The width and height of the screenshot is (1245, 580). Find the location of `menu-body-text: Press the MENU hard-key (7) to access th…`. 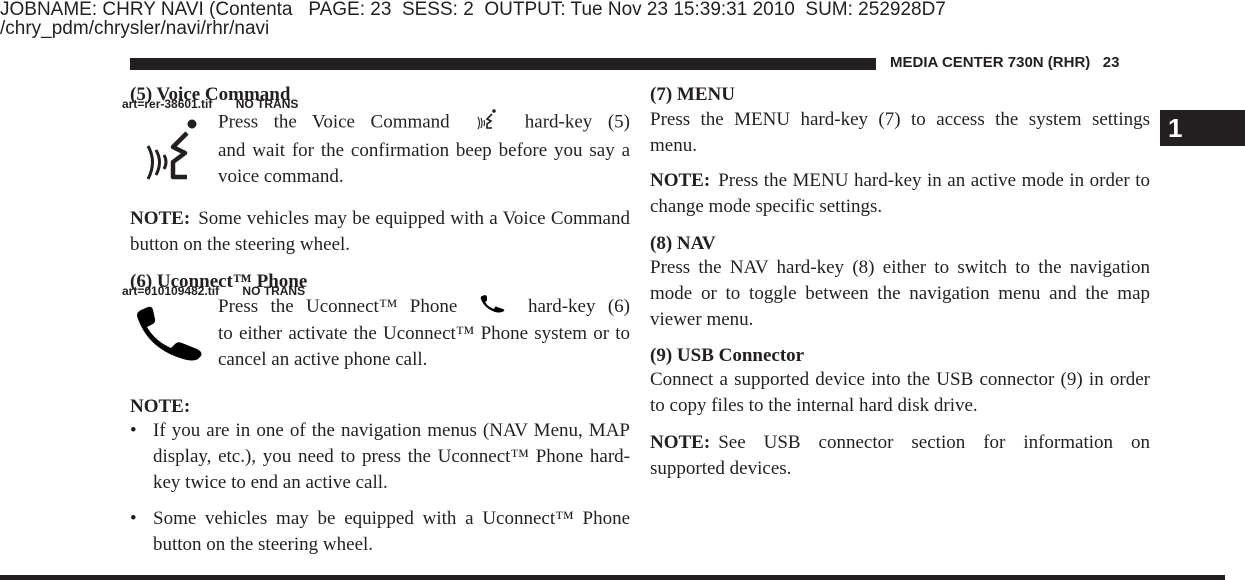

menu-body-text: Press the MENU hard-key (7) to access th… is located at coordinates (900, 132).